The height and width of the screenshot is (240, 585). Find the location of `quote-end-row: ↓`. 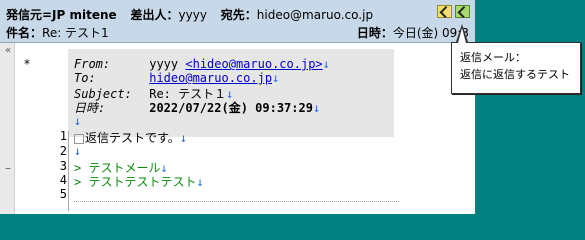

quote-end-row: ↓ is located at coordinates (77, 121).